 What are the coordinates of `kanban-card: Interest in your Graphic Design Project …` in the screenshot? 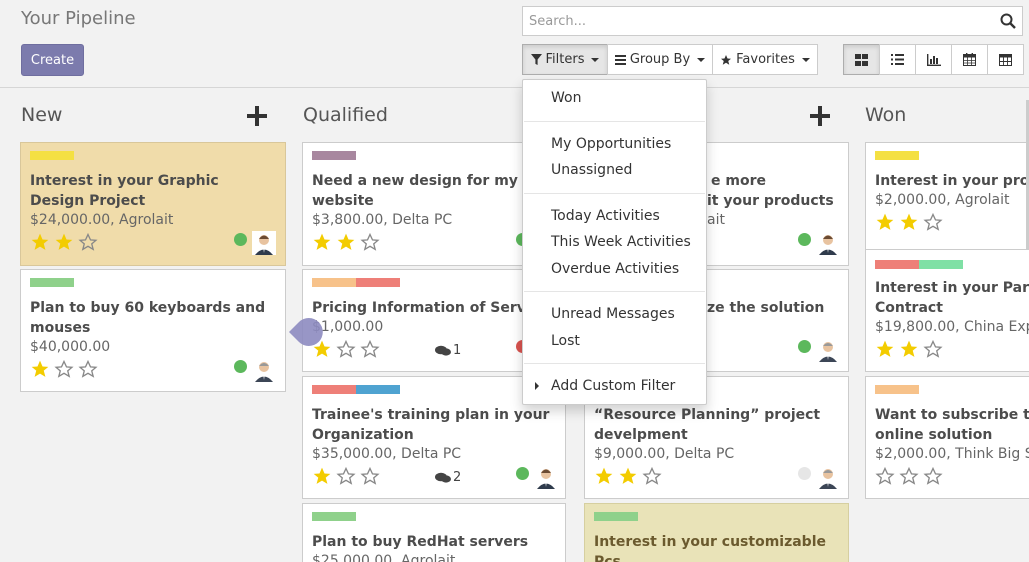 It's located at (153, 204).